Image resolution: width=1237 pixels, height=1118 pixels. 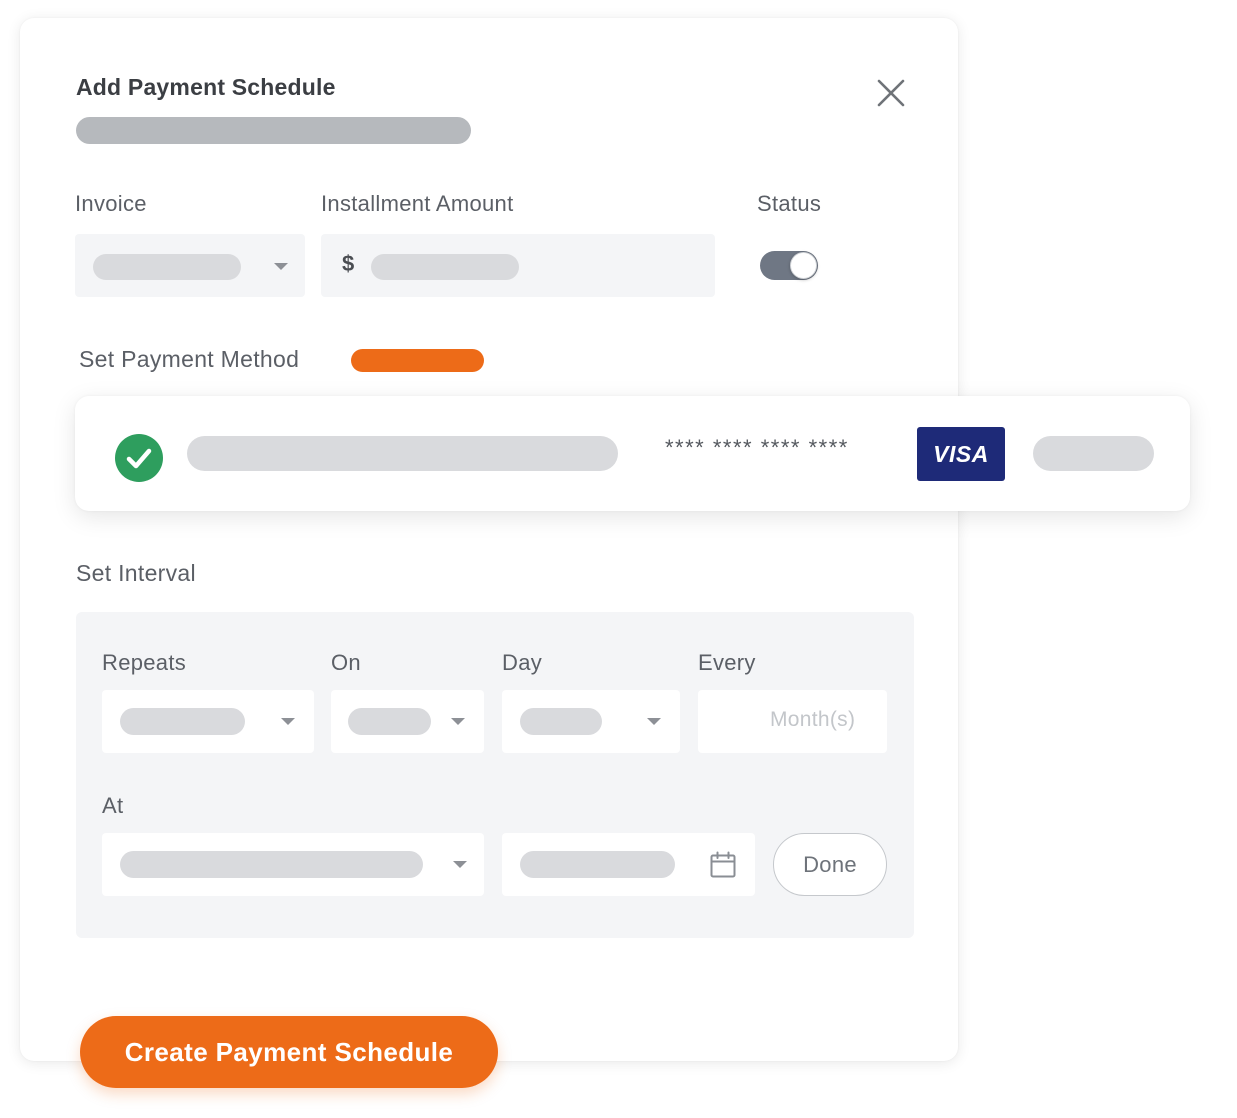 I want to click on cardholder-name-placeholder, so click(x=402, y=453).